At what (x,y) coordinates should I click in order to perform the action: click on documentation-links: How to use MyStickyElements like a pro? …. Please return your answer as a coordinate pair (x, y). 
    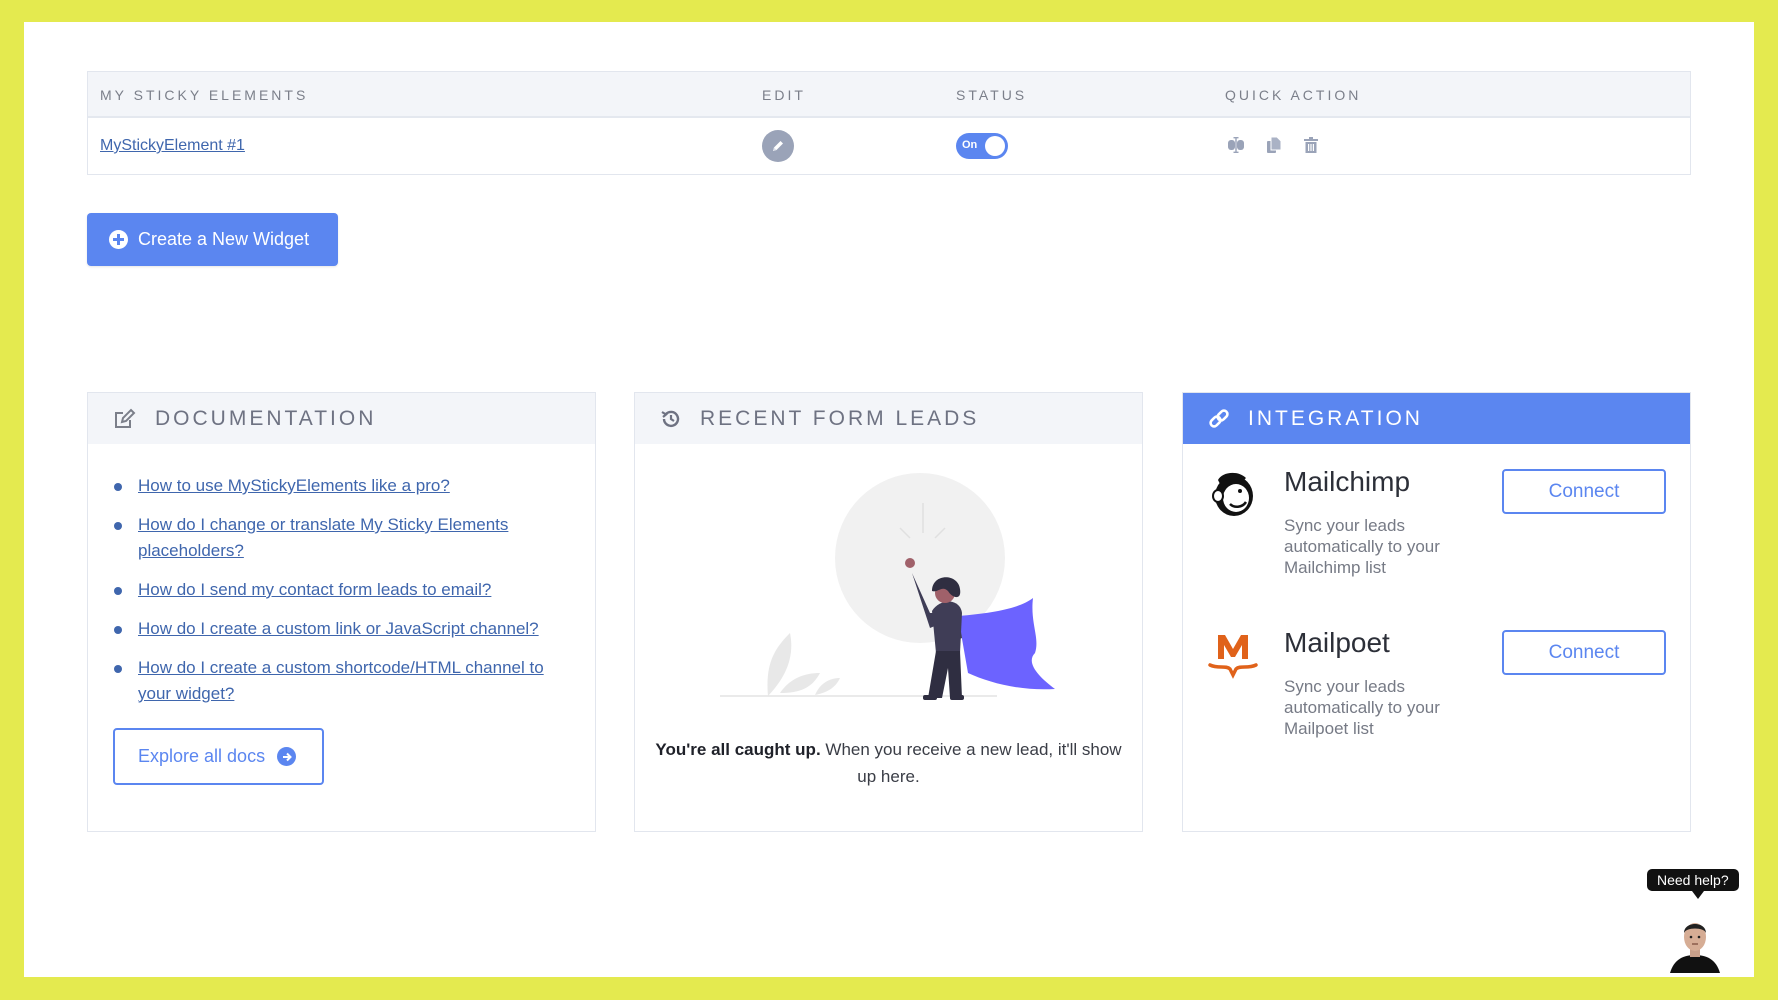
    Looking at the image, I should click on (341, 575).